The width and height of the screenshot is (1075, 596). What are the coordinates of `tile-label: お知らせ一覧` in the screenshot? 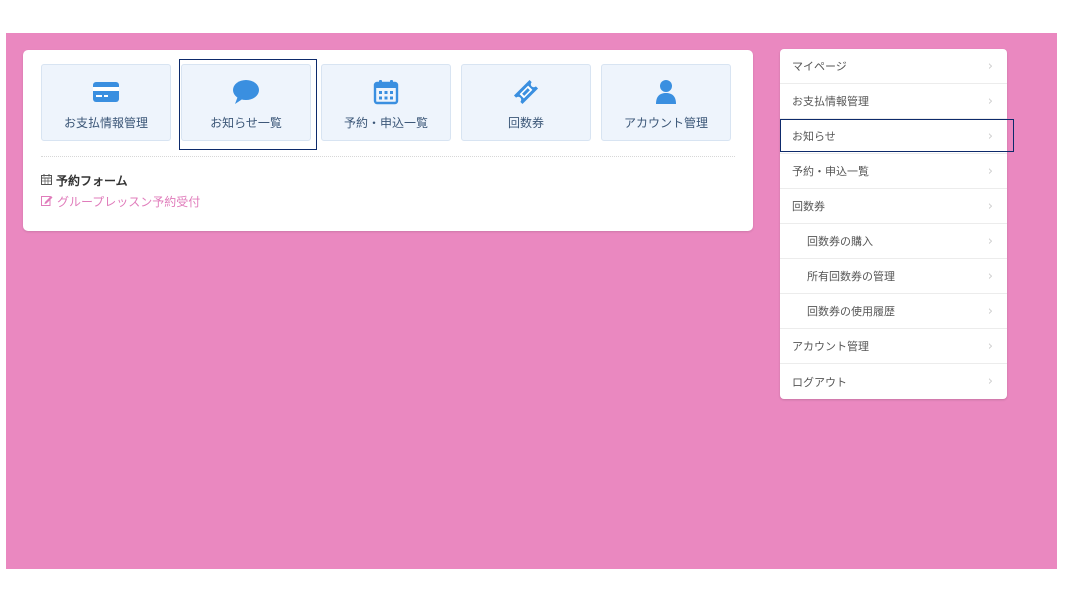 It's located at (246, 123).